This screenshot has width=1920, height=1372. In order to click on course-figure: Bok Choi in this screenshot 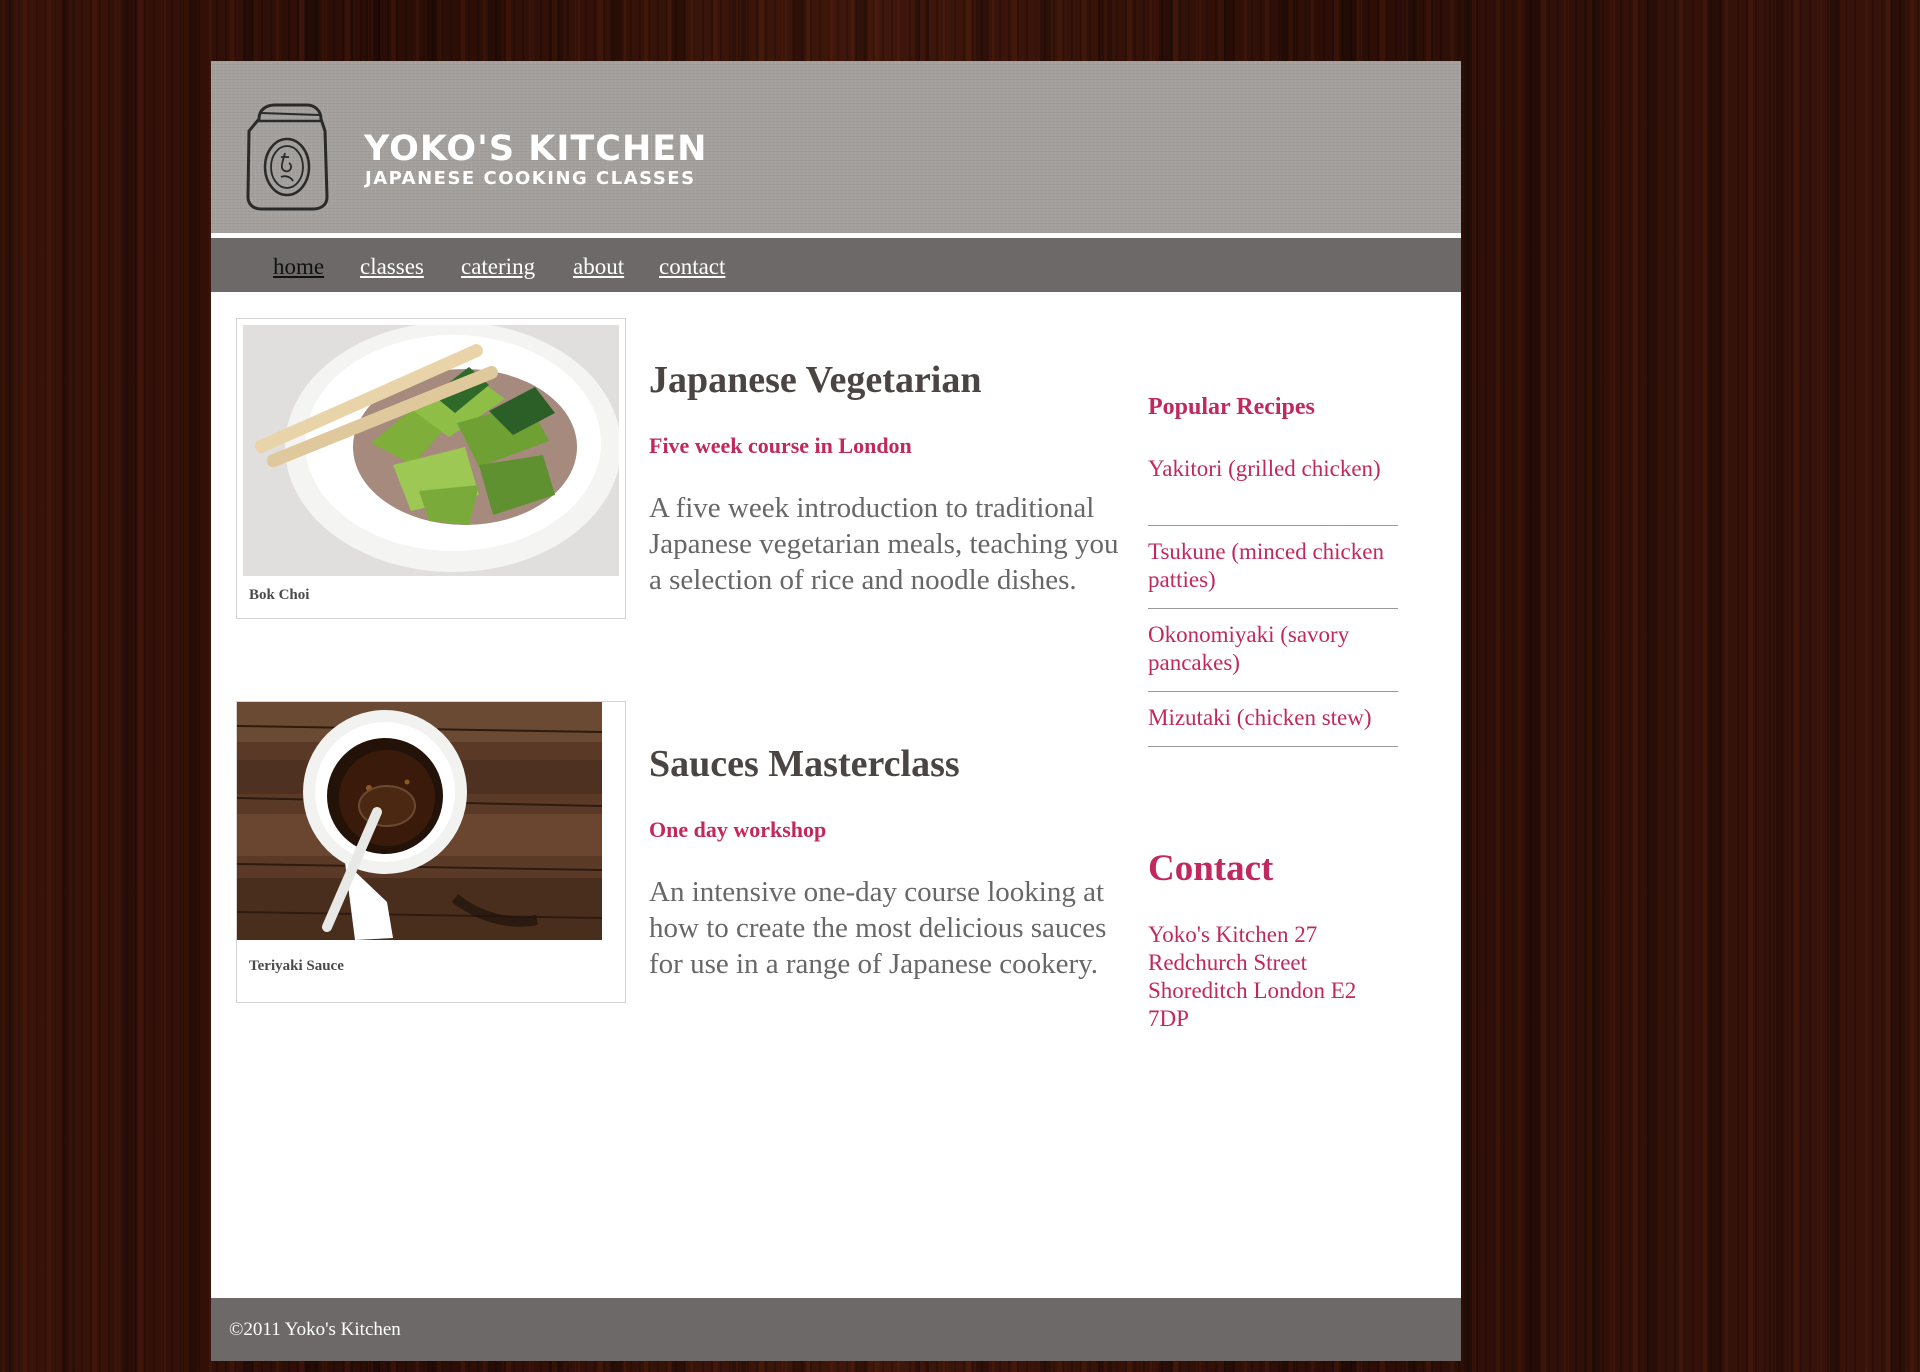, I will do `click(431, 468)`.